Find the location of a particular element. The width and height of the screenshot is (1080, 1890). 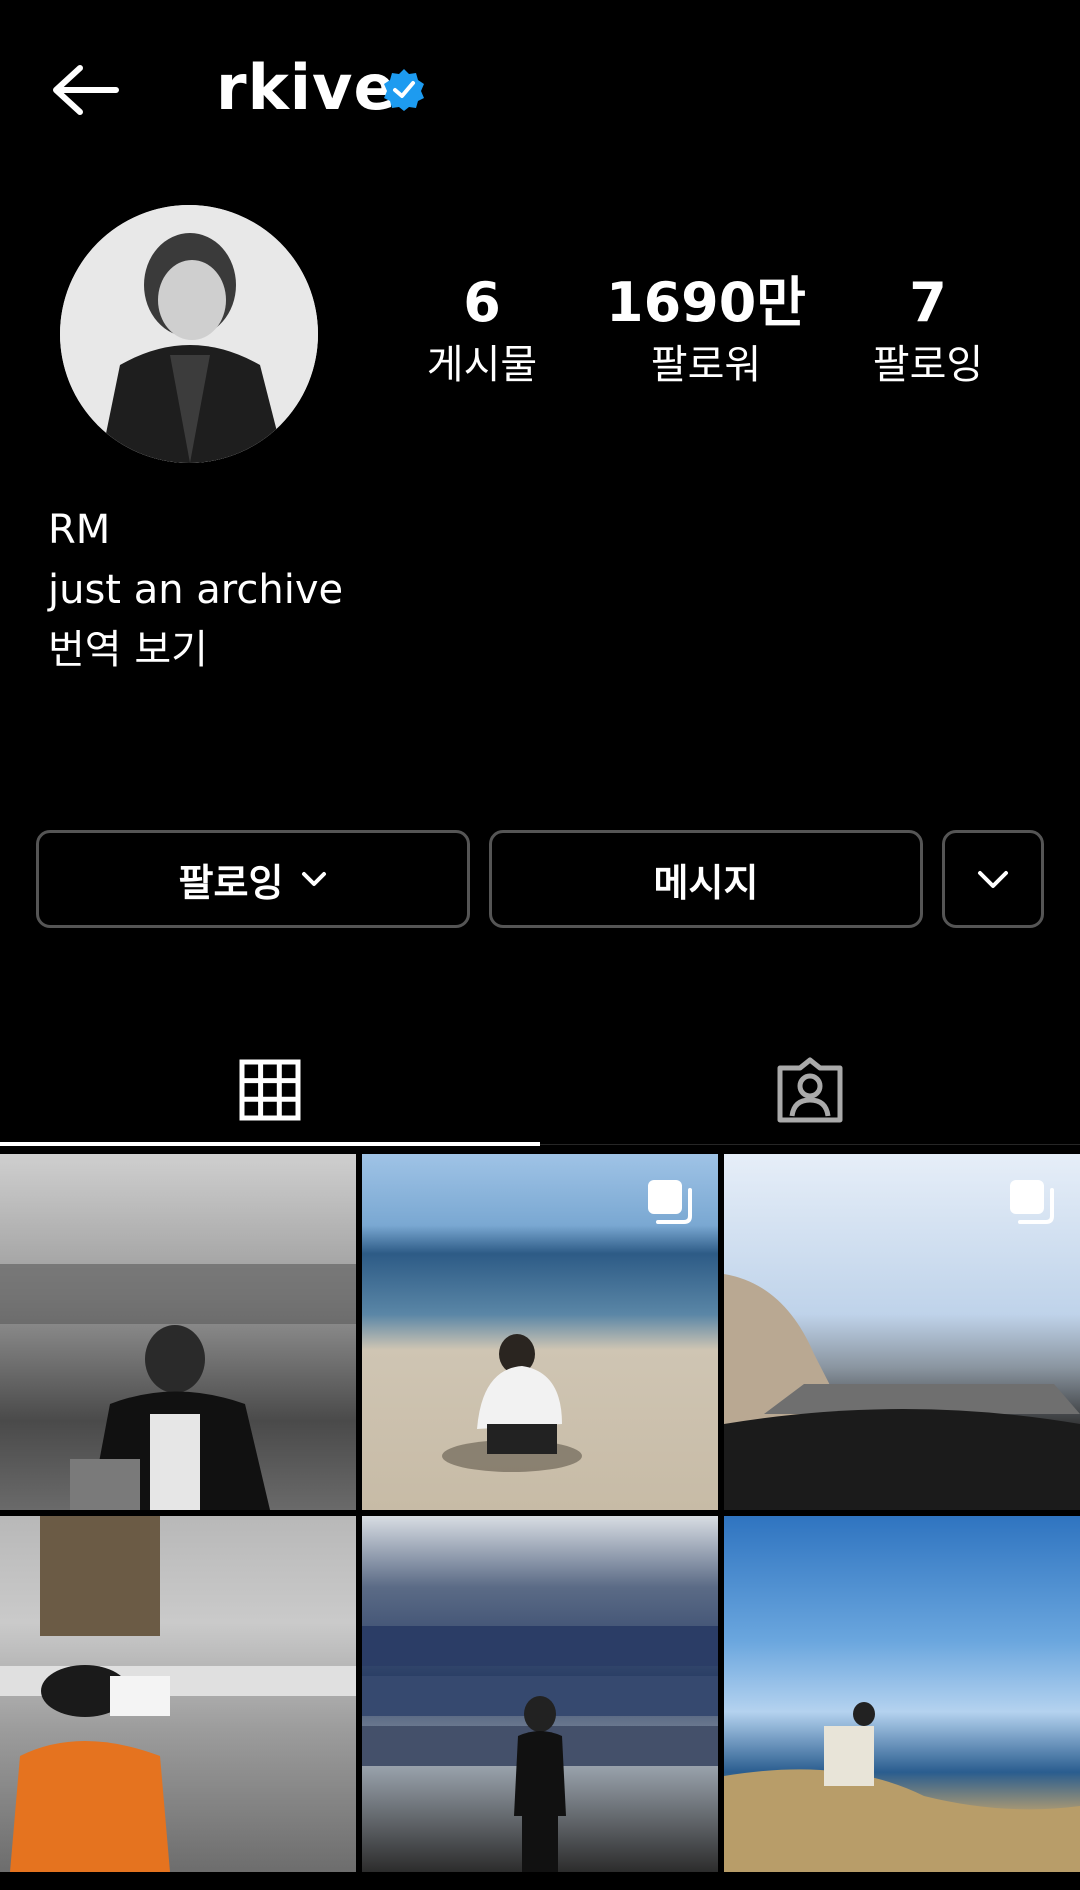

suggested-accounts-button is located at coordinates (993, 879).